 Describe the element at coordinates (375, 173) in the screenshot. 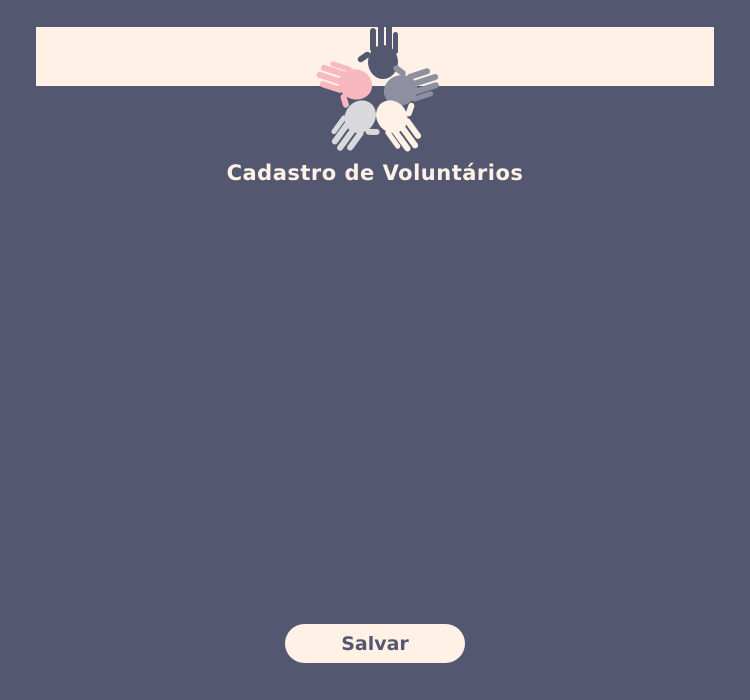

I see `page-title: Cadastro de Voluntários` at that location.